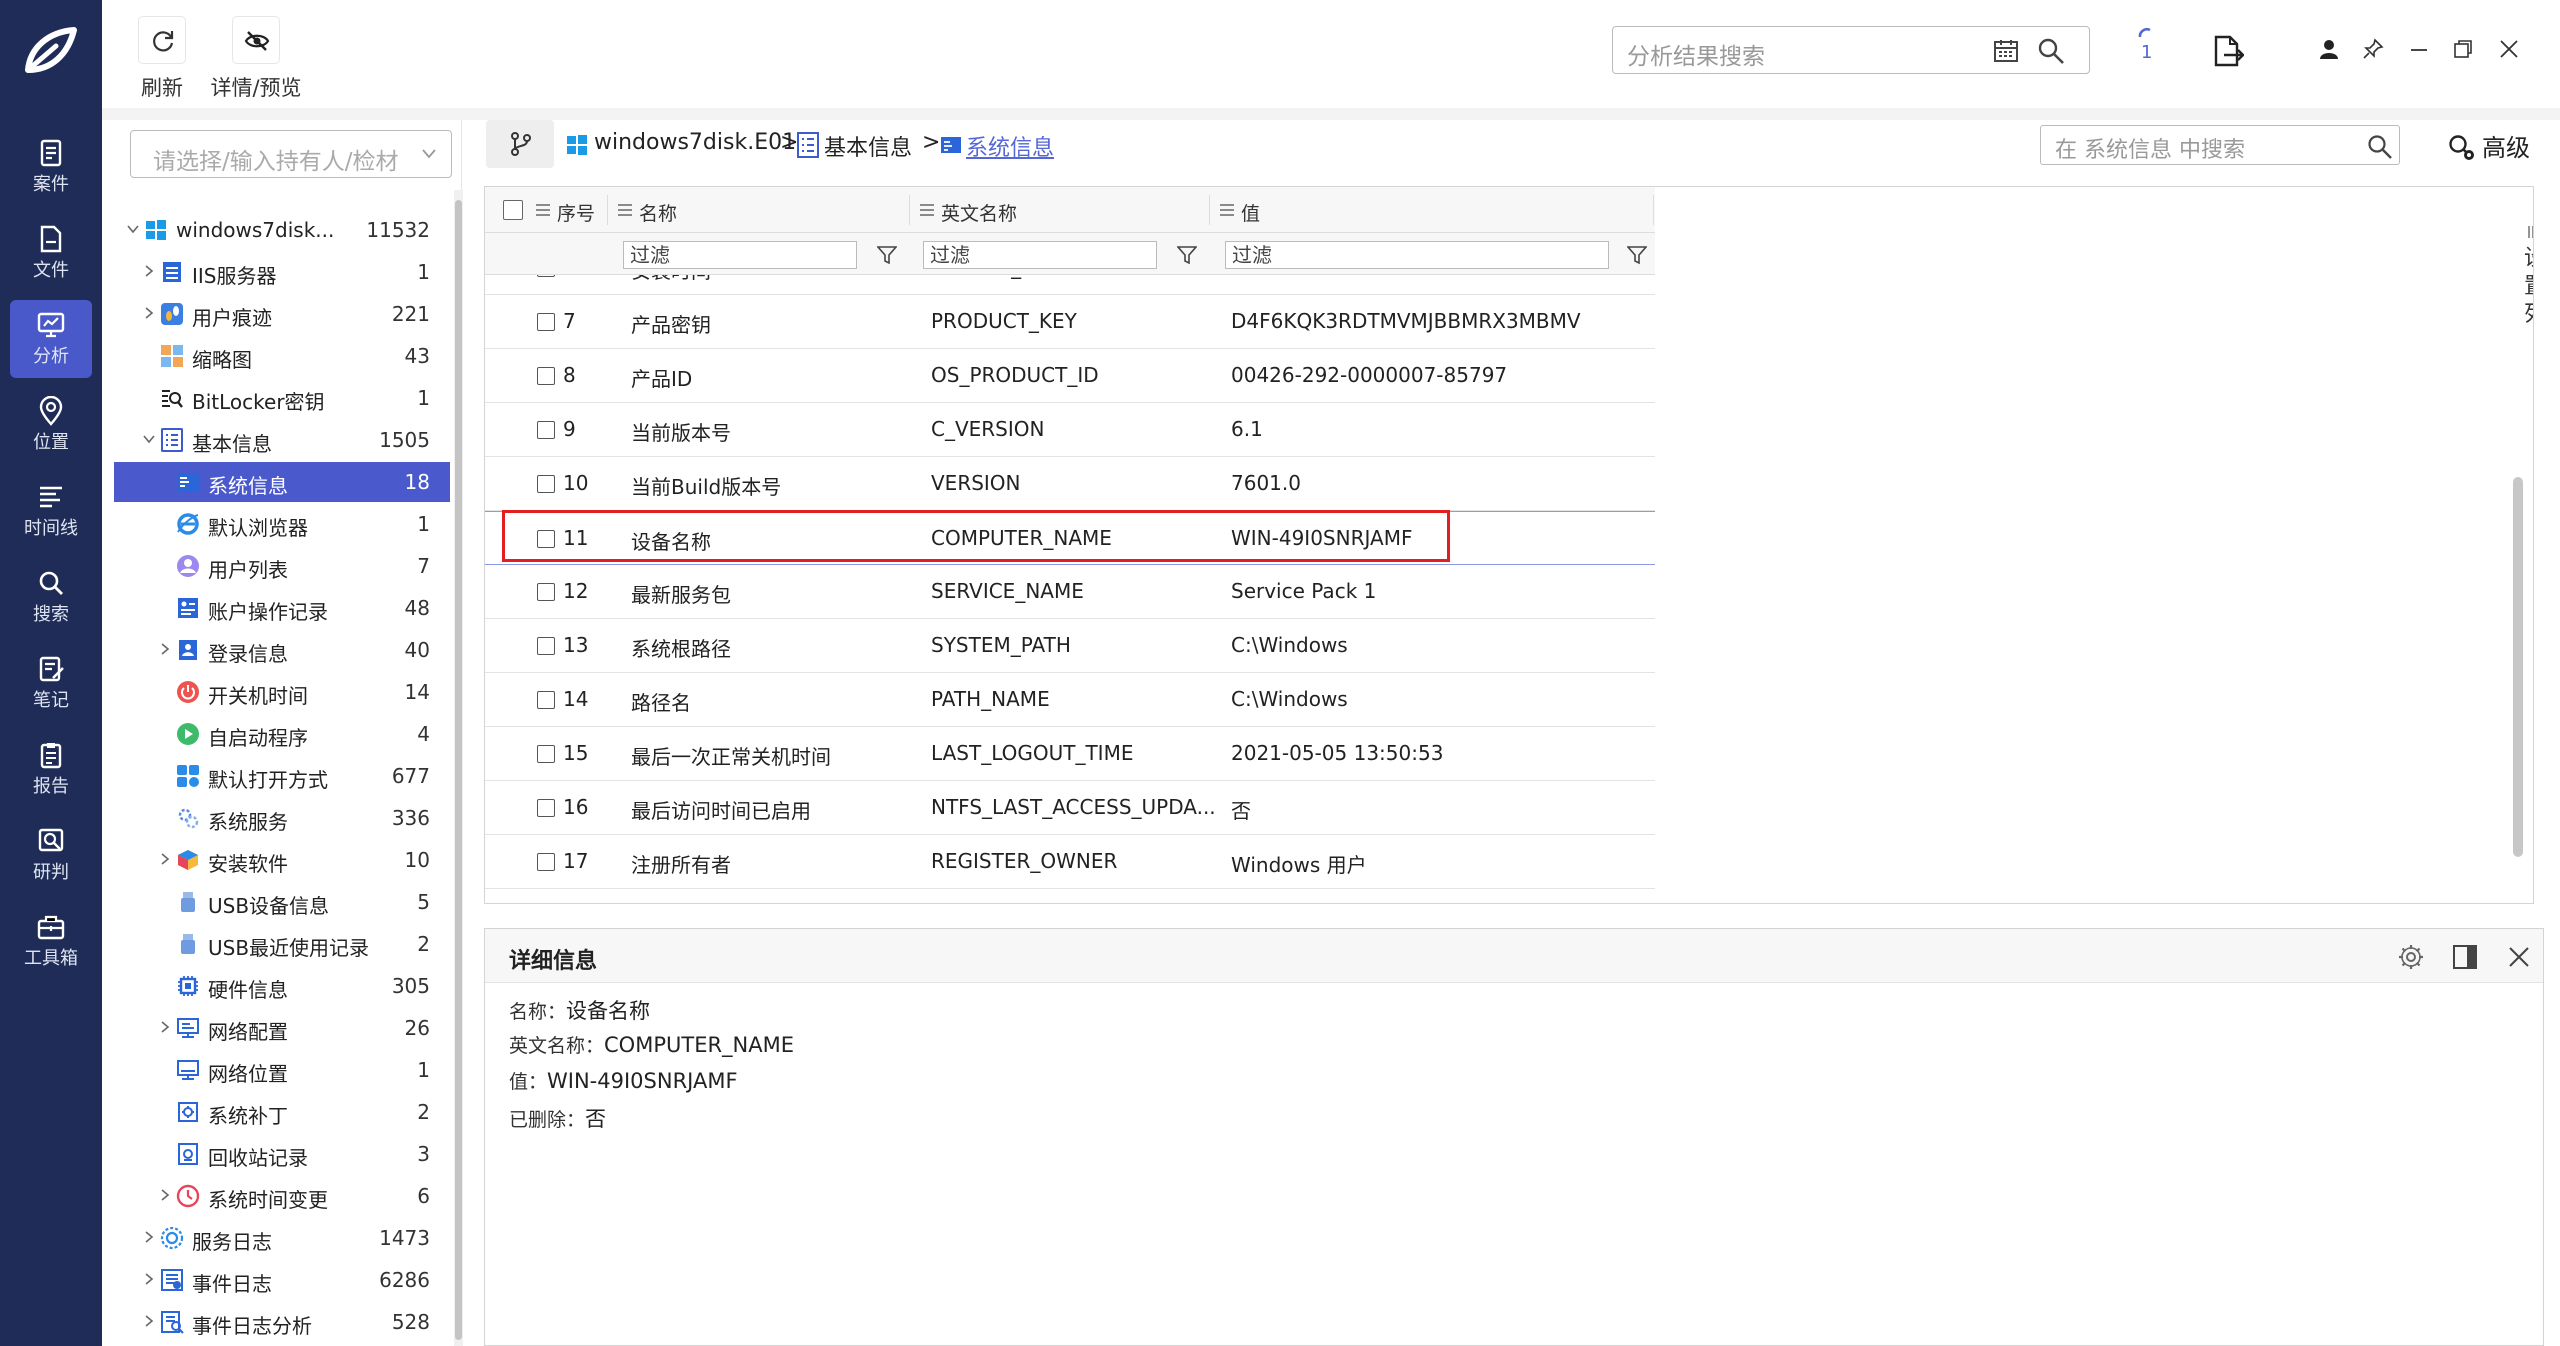 This screenshot has height=1346, width=2560. What do you see at coordinates (162, 57) in the screenshot?
I see `refresh-button: 刷新` at bounding box center [162, 57].